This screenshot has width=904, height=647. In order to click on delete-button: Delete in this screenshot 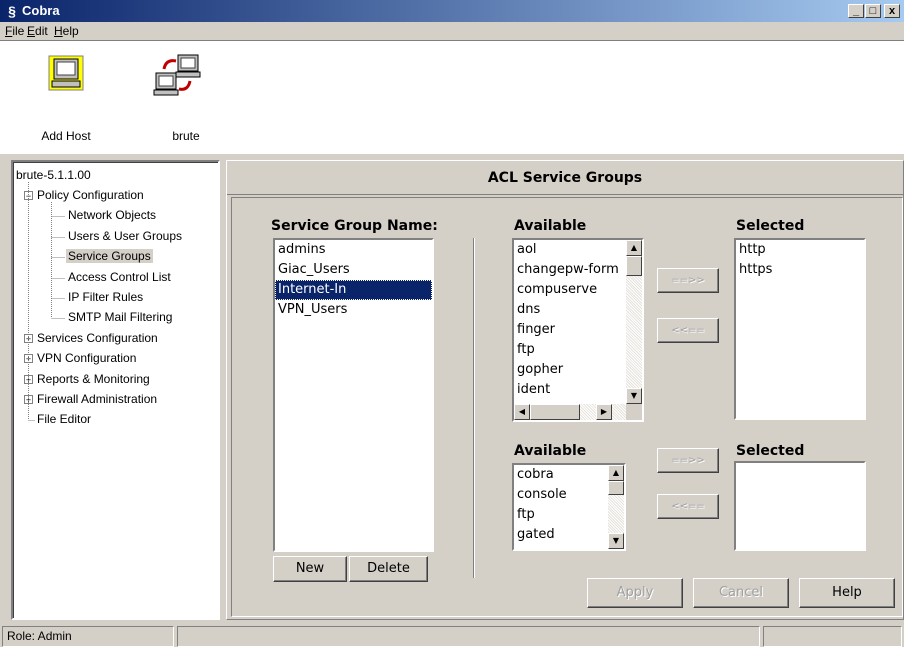, I will do `click(388, 569)`.